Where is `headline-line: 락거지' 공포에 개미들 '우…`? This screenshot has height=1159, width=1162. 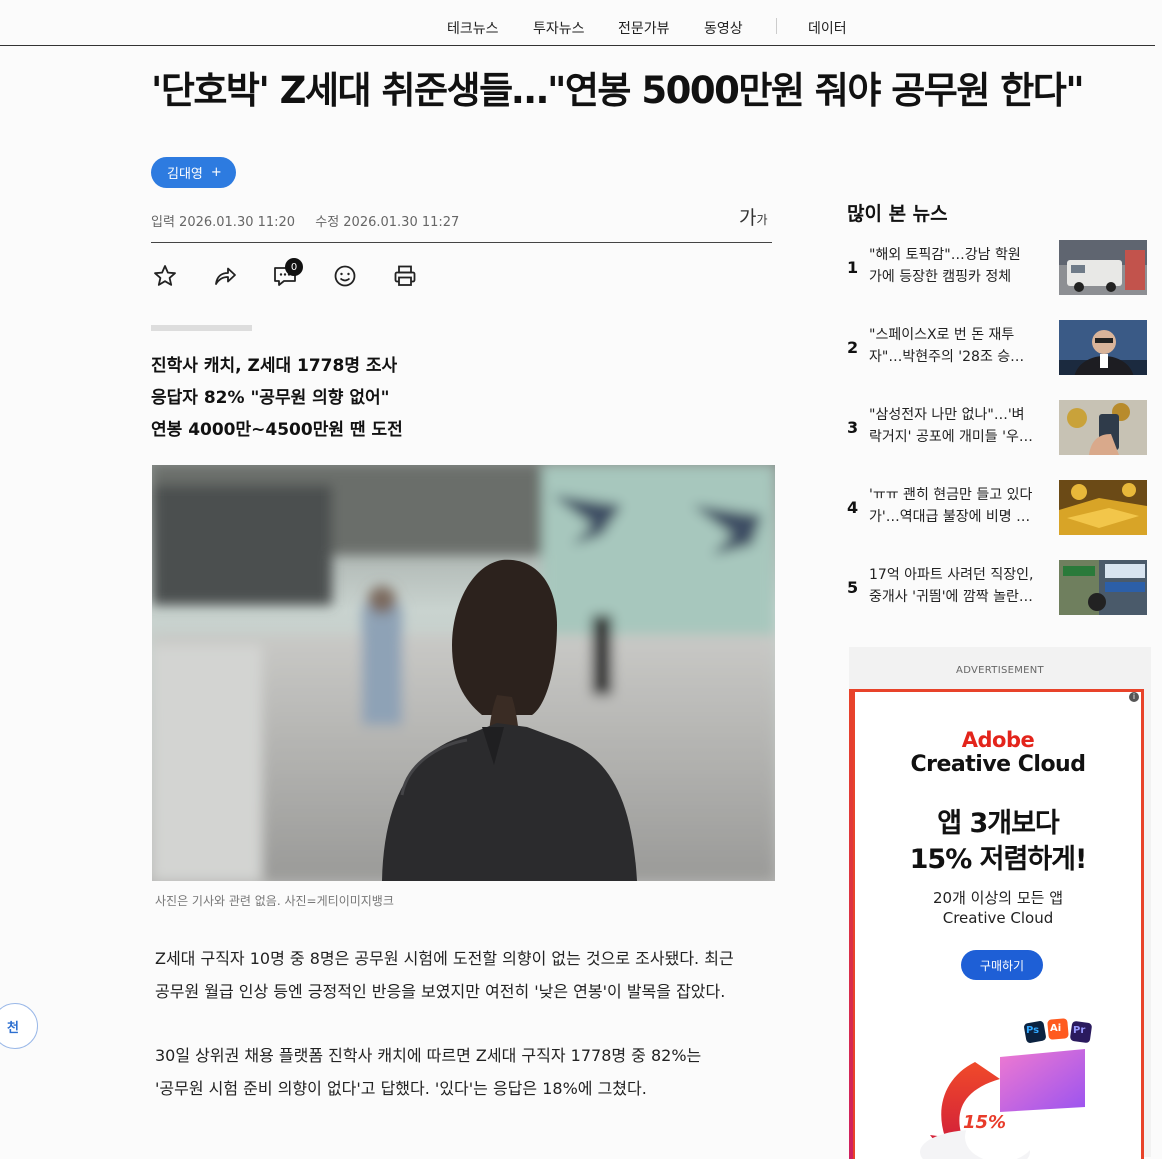
headline-line: 락거지' 공포에 개미들 '우… is located at coordinates (951, 437).